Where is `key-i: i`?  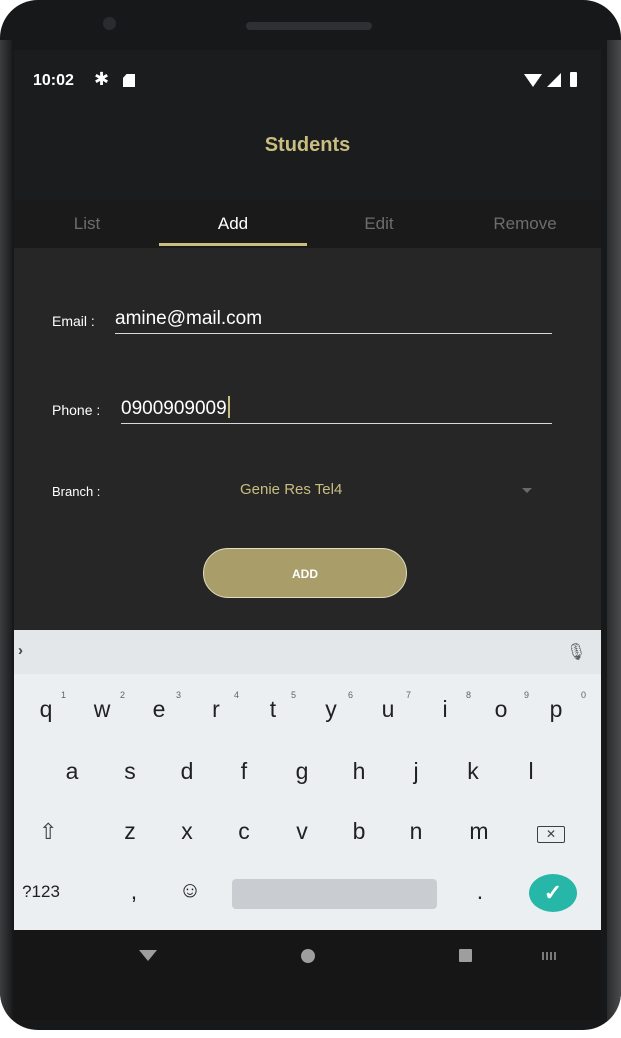 key-i: i is located at coordinates (445, 709).